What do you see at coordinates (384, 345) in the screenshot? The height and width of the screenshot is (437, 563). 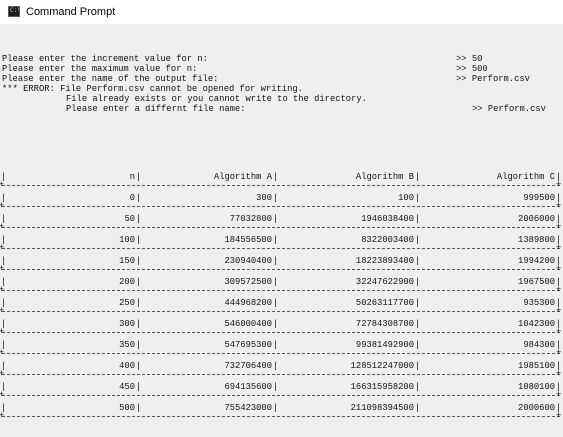 I see `table-cell: 99381492900` at bounding box center [384, 345].